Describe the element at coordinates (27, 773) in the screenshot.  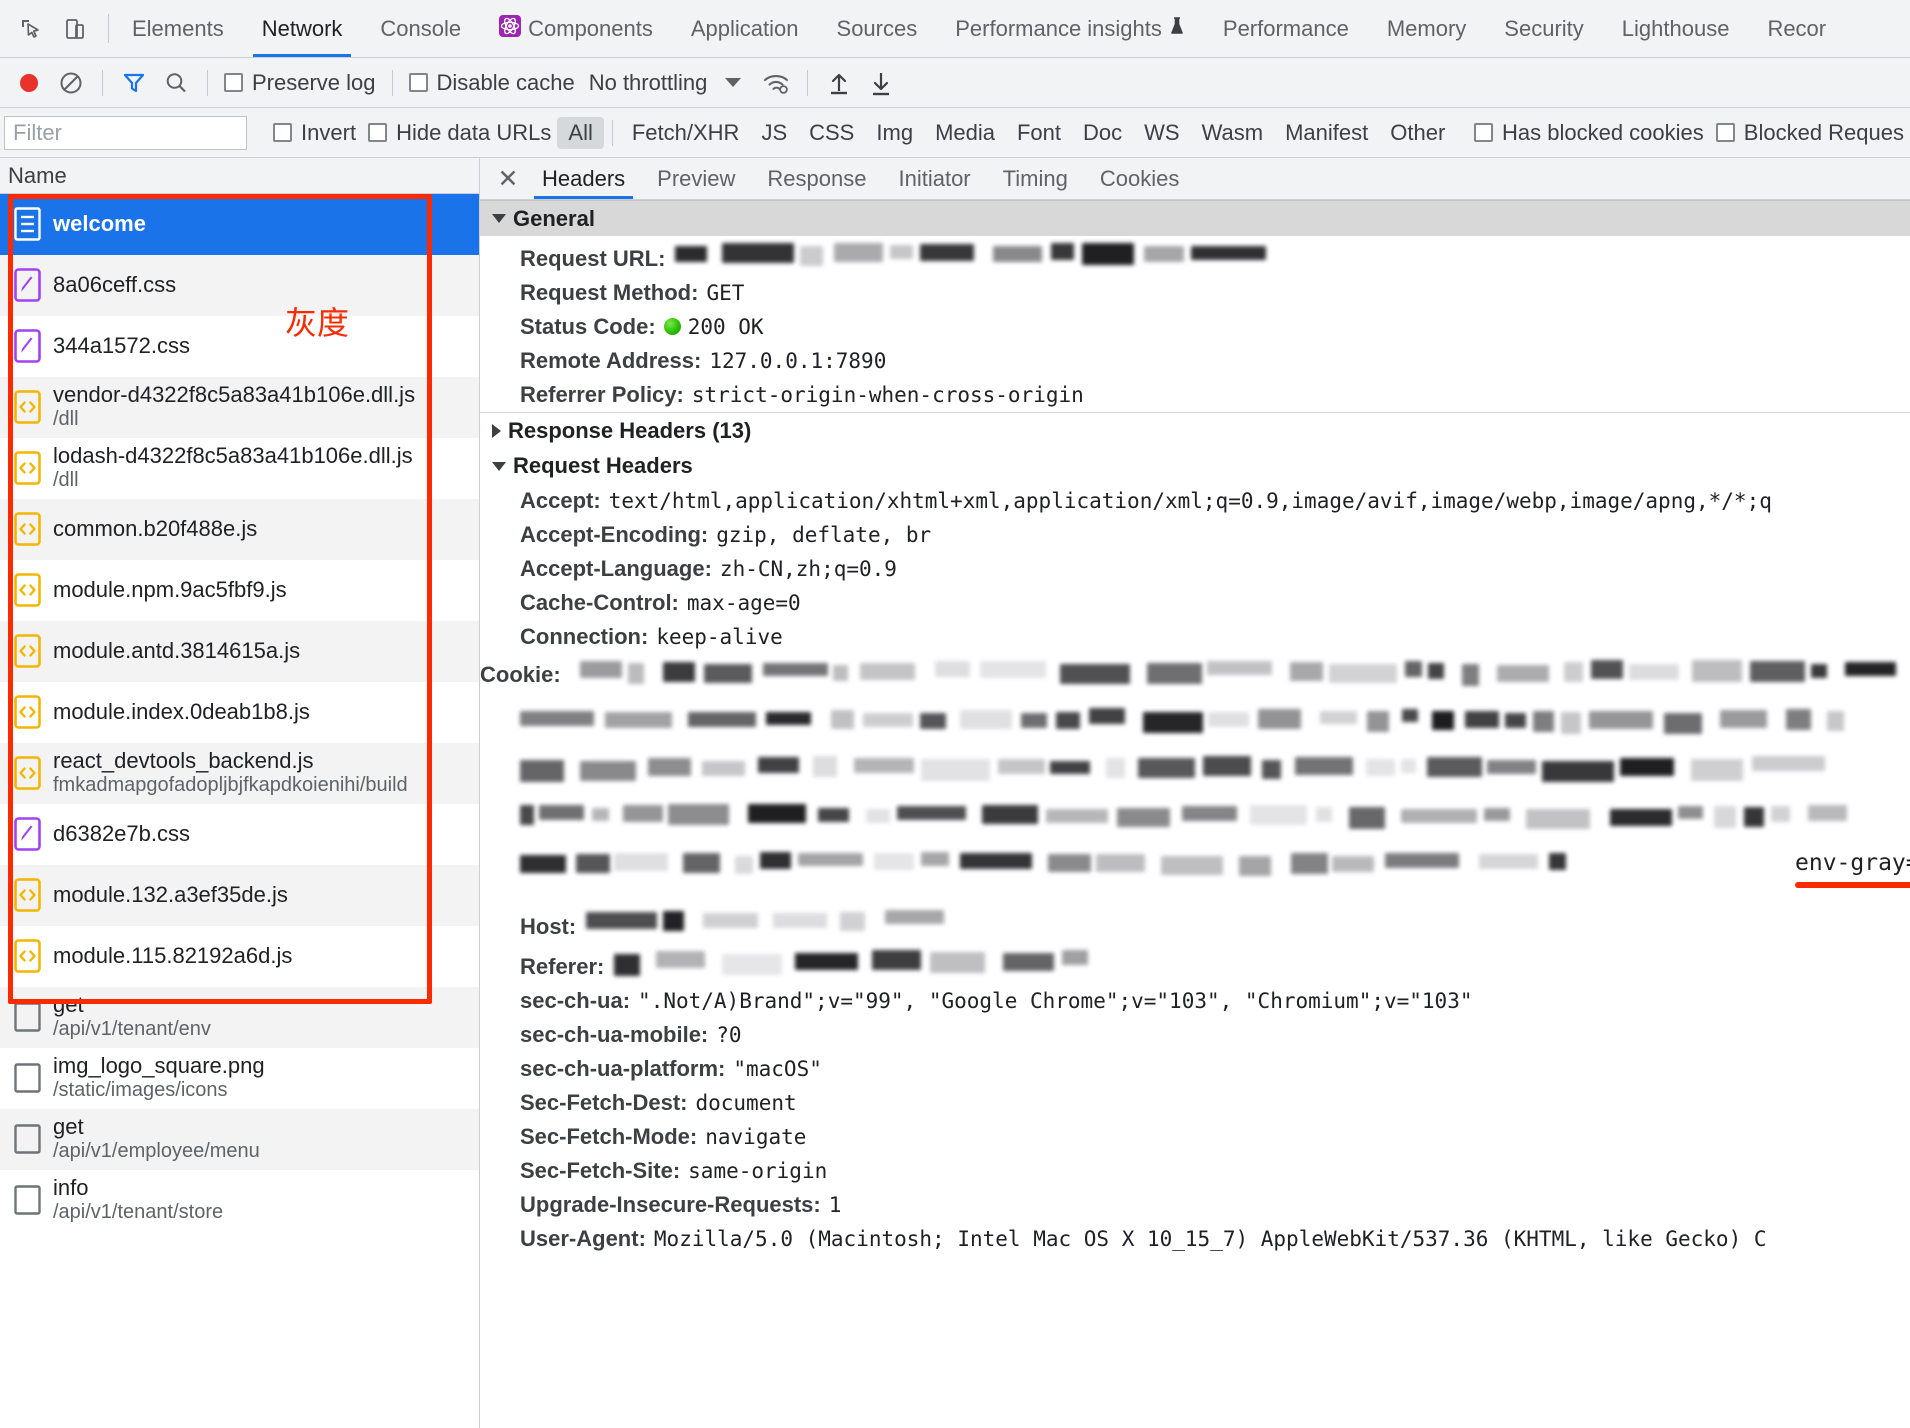
I see `js-file-icon` at that location.